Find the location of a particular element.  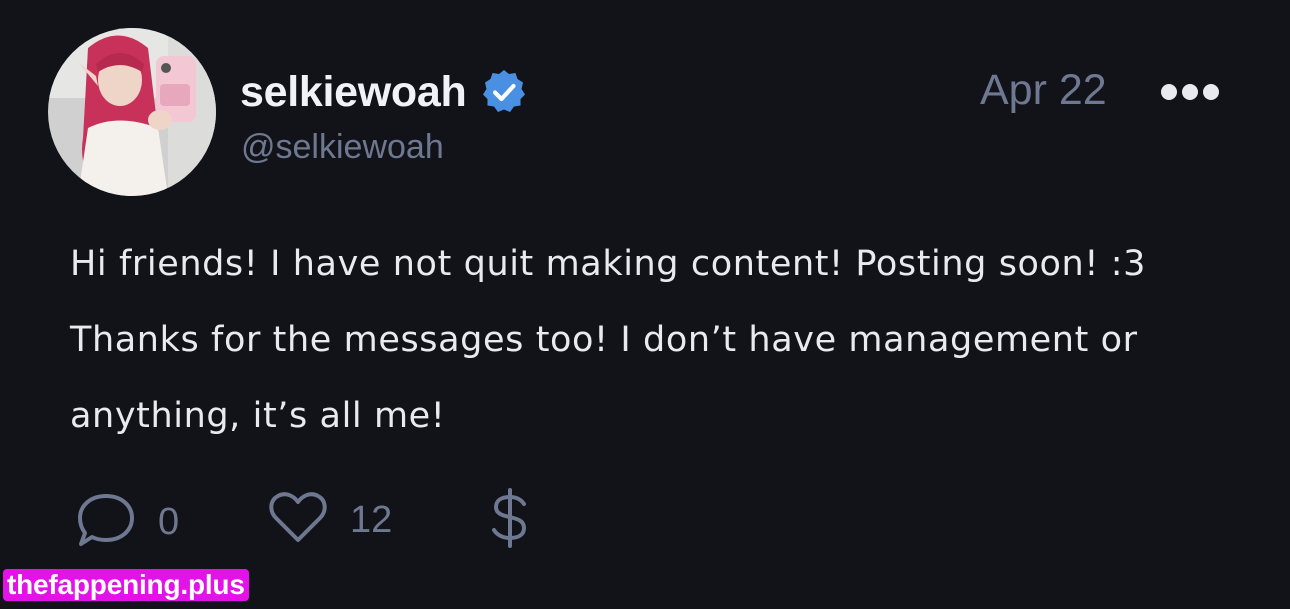

tip-dollar-icon is located at coordinates (510, 520).